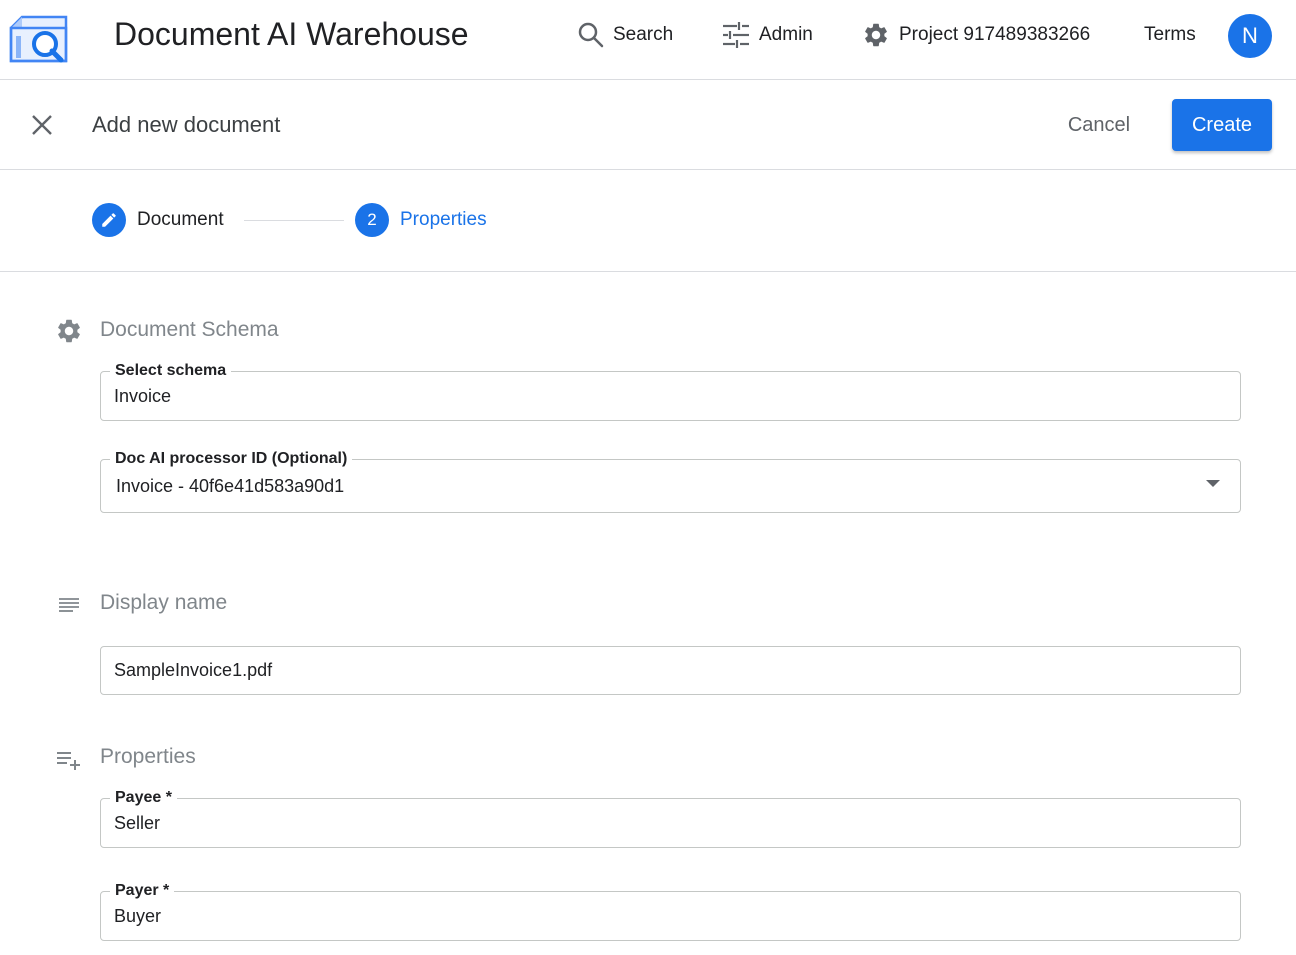 The width and height of the screenshot is (1296, 955). Describe the element at coordinates (643, 34) in the screenshot. I see `nav-search-label: Search` at that location.